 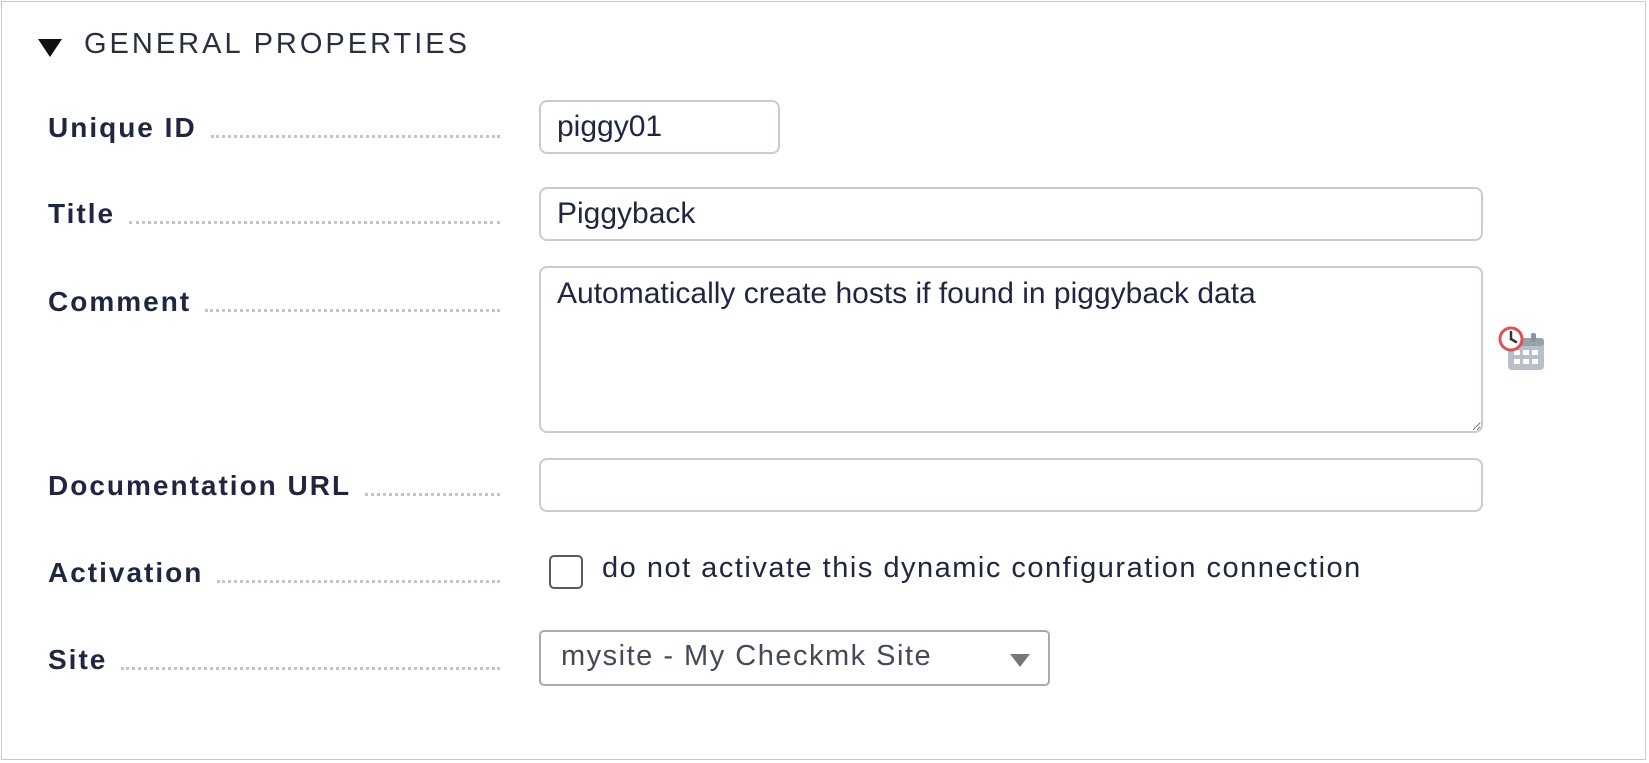 What do you see at coordinates (277, 43) in the screenshot?
I see `section-title: GENERAL PROPERTIES` at bounding box center [277, 43].